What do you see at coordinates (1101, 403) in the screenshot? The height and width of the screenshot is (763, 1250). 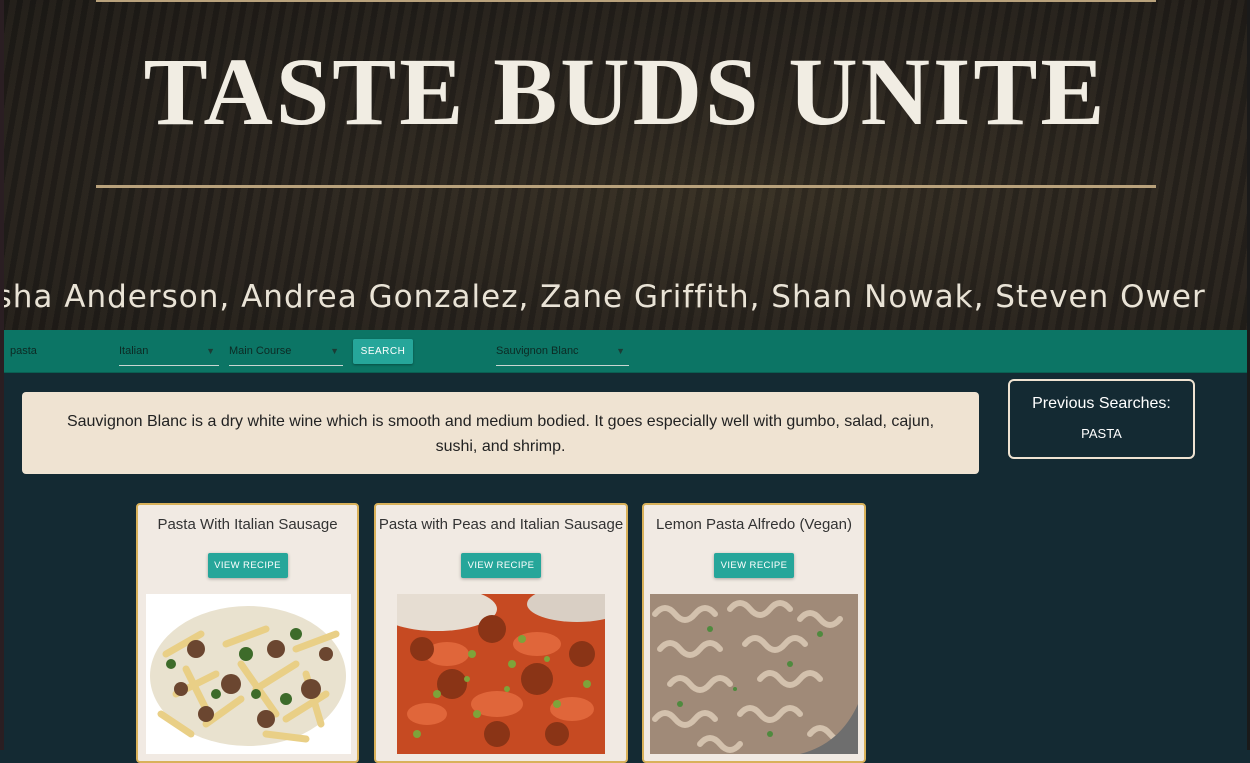 I see `previous-searches-title: Previous Searches:` at bounding box center [1101, 403].